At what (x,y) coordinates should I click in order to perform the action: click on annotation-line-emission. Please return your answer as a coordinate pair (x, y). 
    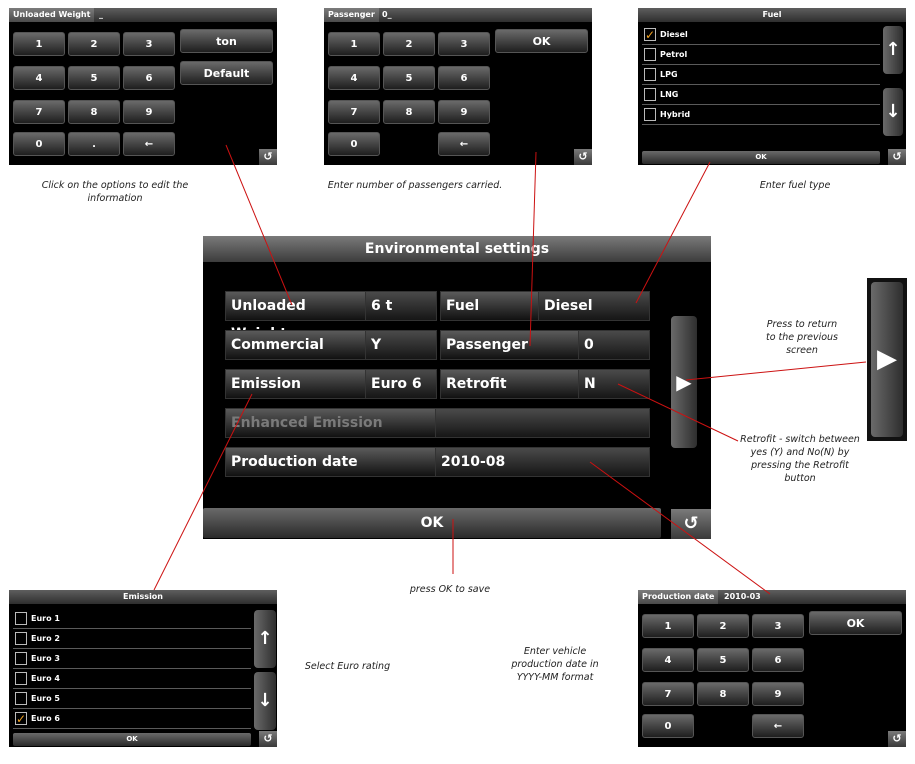
    Looking at the image, I should click on (203, 492).